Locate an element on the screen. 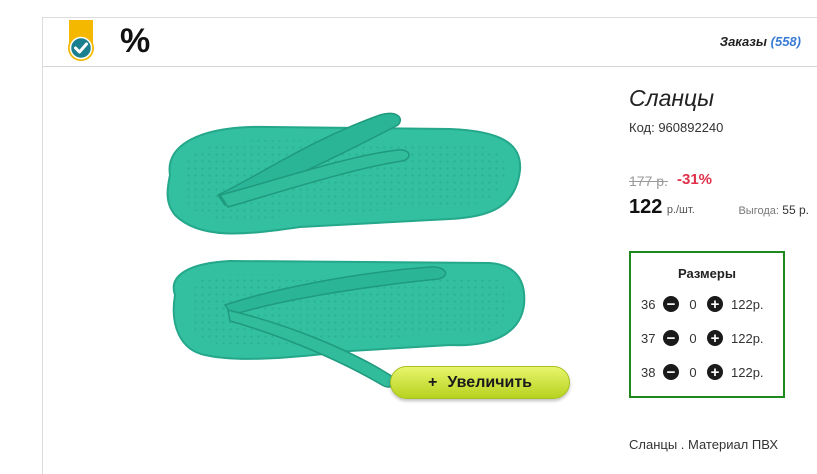  orders-link: Заказы (558) is located at coordinates (760, 41).